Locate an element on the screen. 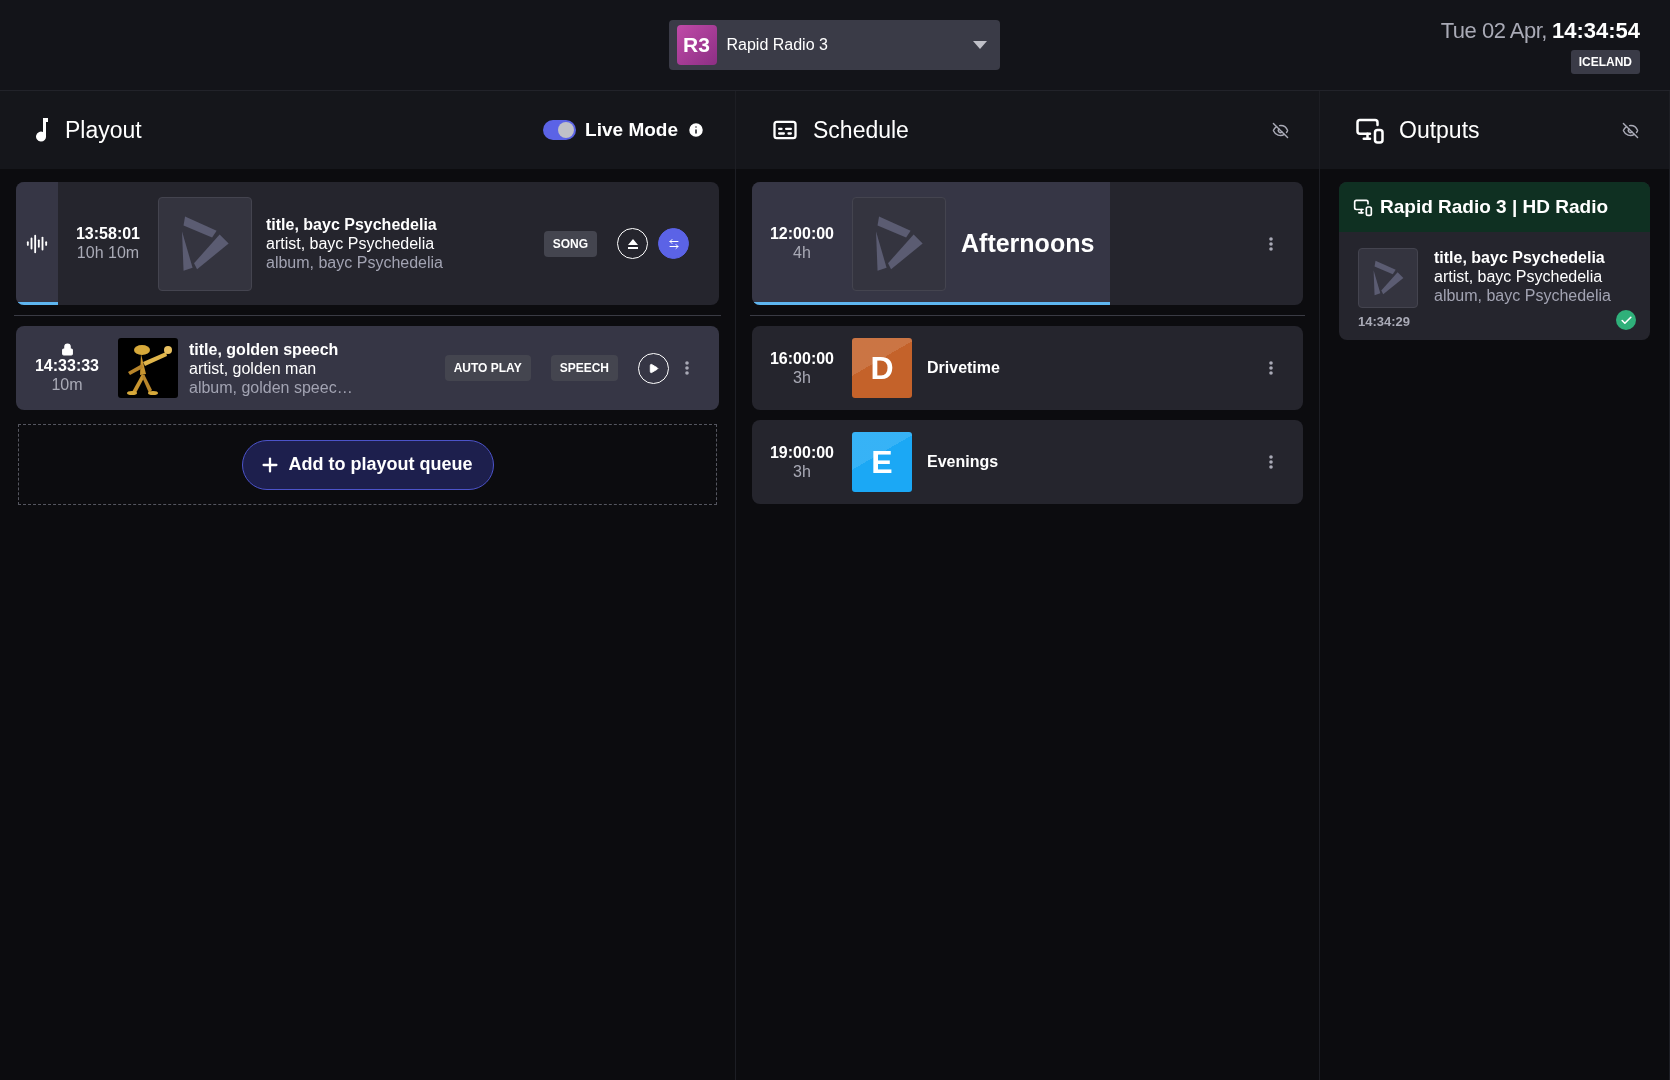 This screenshot has height=1080, width=1670. devices-icon is located at coordinates (1363, 207).